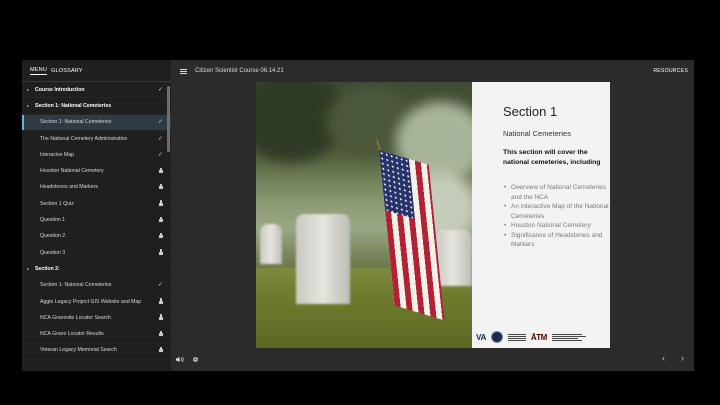 The height and width of the screenshot is (405, 720). Describe the element at coordinates (75, 317) in the screenshot. I see `sidebar-item-label: NCA Gravesite Locator Search` at that location.